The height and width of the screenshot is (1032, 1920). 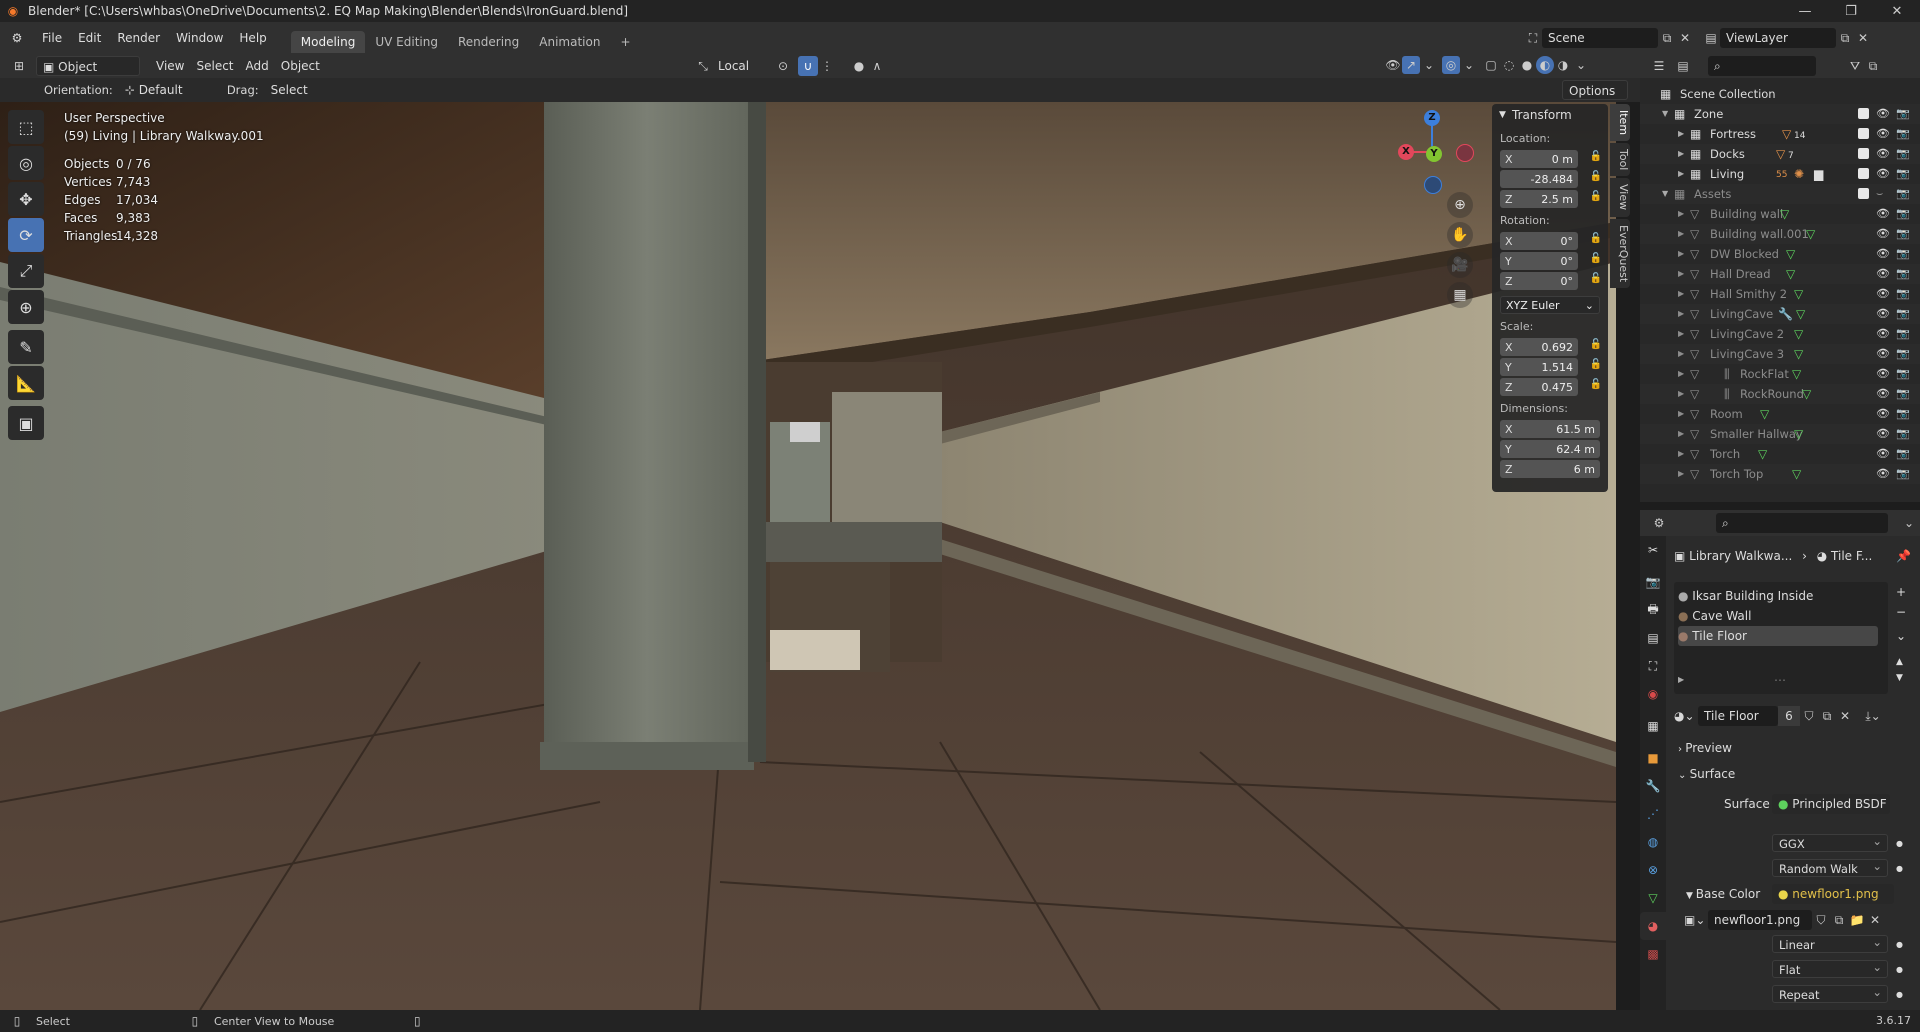 What do you see at coordinates (1653, 786) in the screenshot?
I see `modifier-tab-icon: 🔧` at bounding box center [1653, 786].